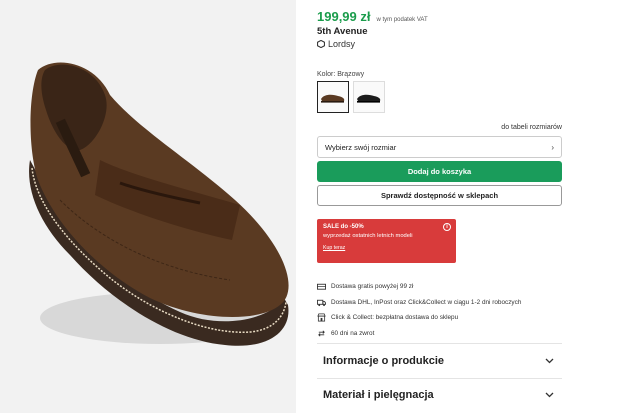 The height and width of the screenshot is (413, 620). What do you see at coordinates (344, 16) in the screenshot?
I see `price: 199,99 zł` at bounding box center [344, 16].